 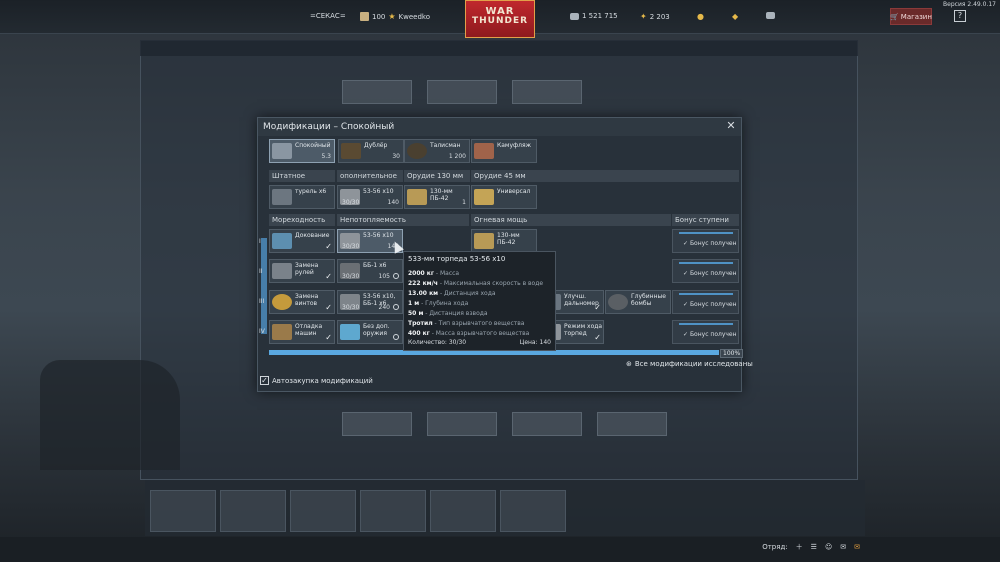 What do you see at coordinates (476, 283) in the screenshot?
I see `tooltip-row: 222 км/ч - Максимальная скорость в воде` at bounding box center [476, 283].